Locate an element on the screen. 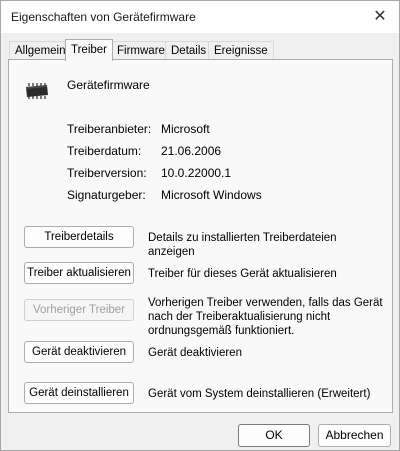 The height and width of the screenshot is (451, 400). date-label: Treiberdatum: is located at coordinates (104, 151).